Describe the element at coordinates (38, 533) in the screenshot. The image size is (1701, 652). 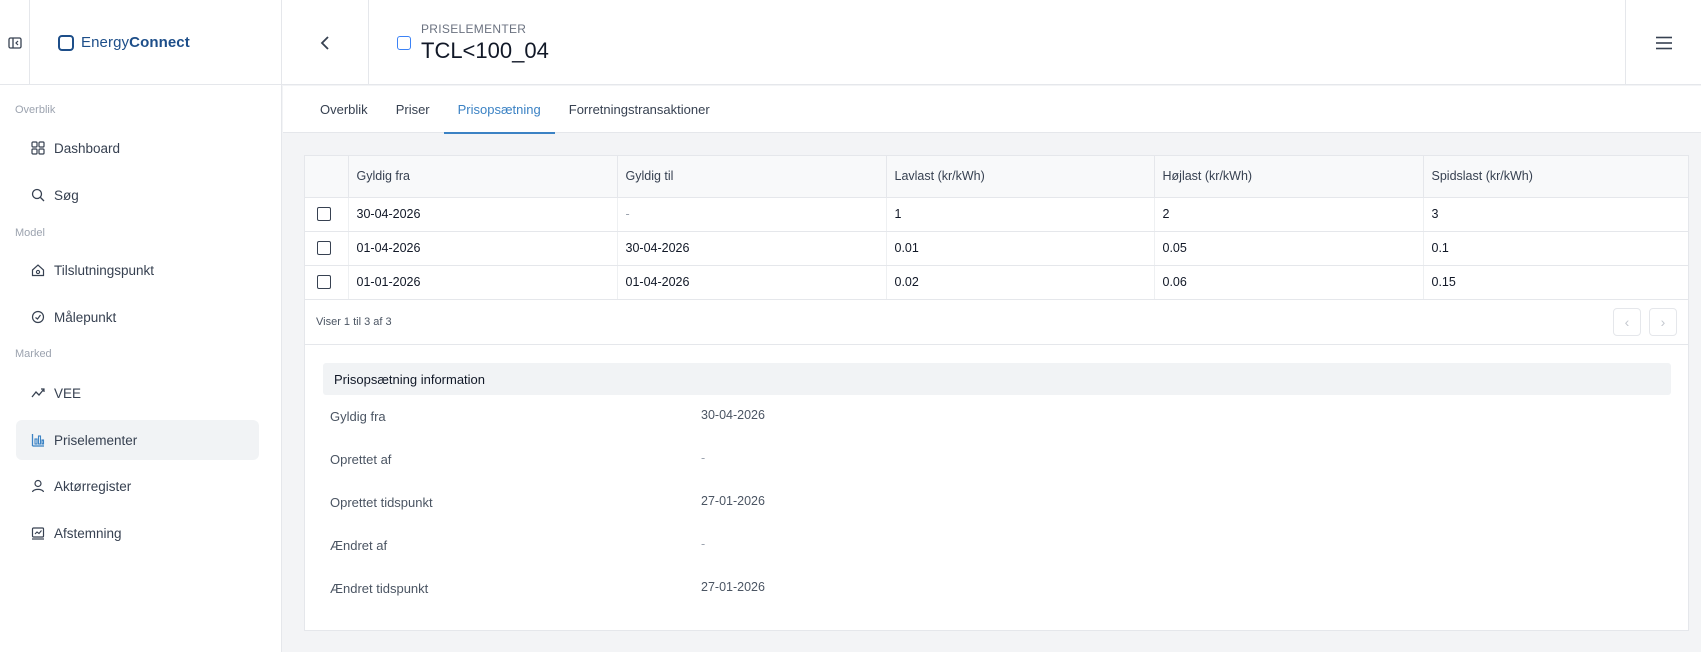
I see `check-chart-icon` at that location.